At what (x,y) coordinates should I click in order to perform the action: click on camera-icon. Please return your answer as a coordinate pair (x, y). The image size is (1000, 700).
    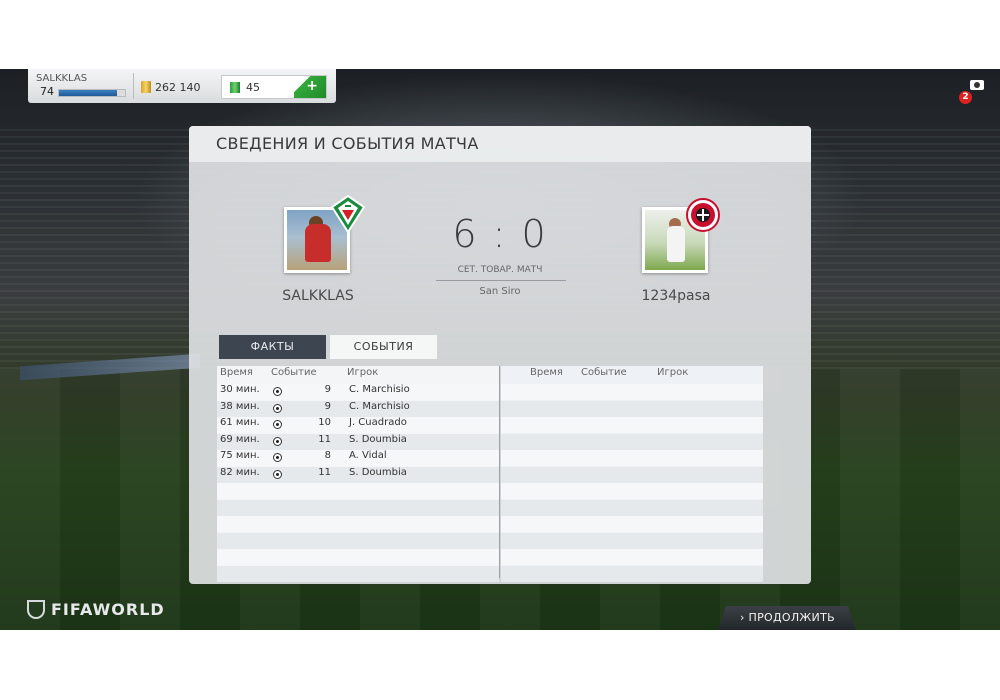
    Looking at the image, I should click on (977, 85).